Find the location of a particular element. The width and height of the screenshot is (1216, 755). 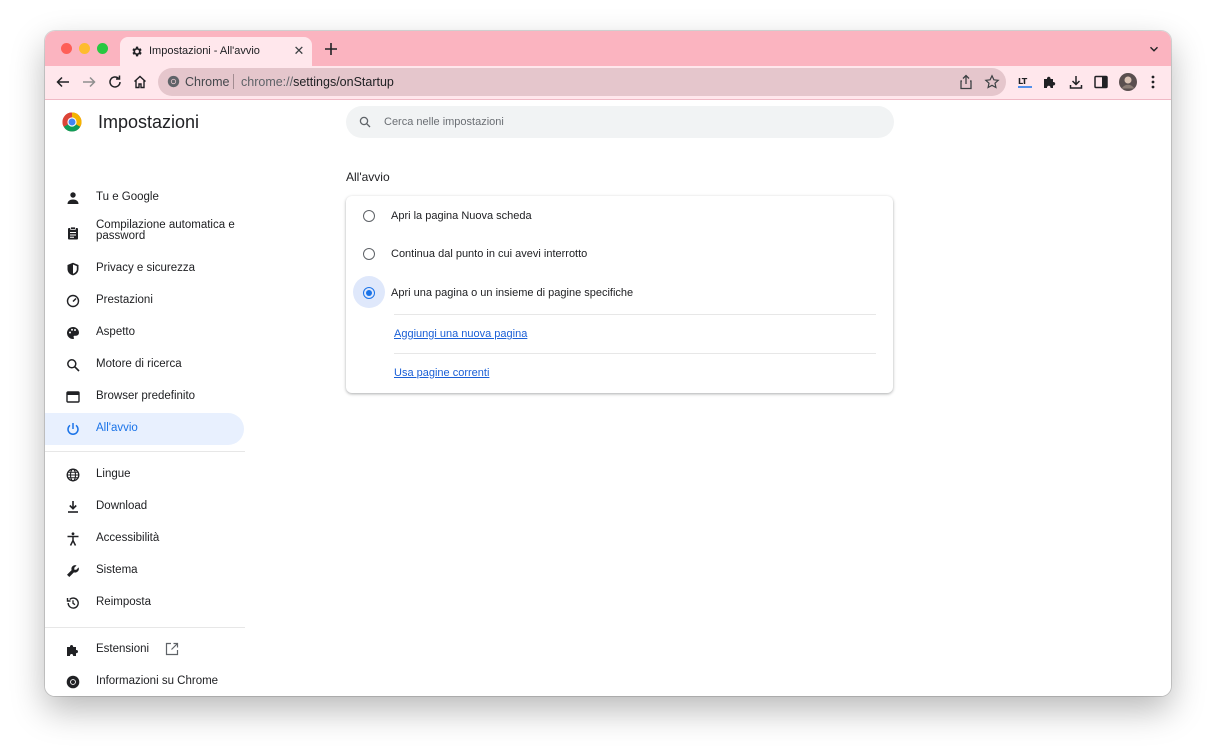

maximize-window-button is located at coordinates (102, 48).